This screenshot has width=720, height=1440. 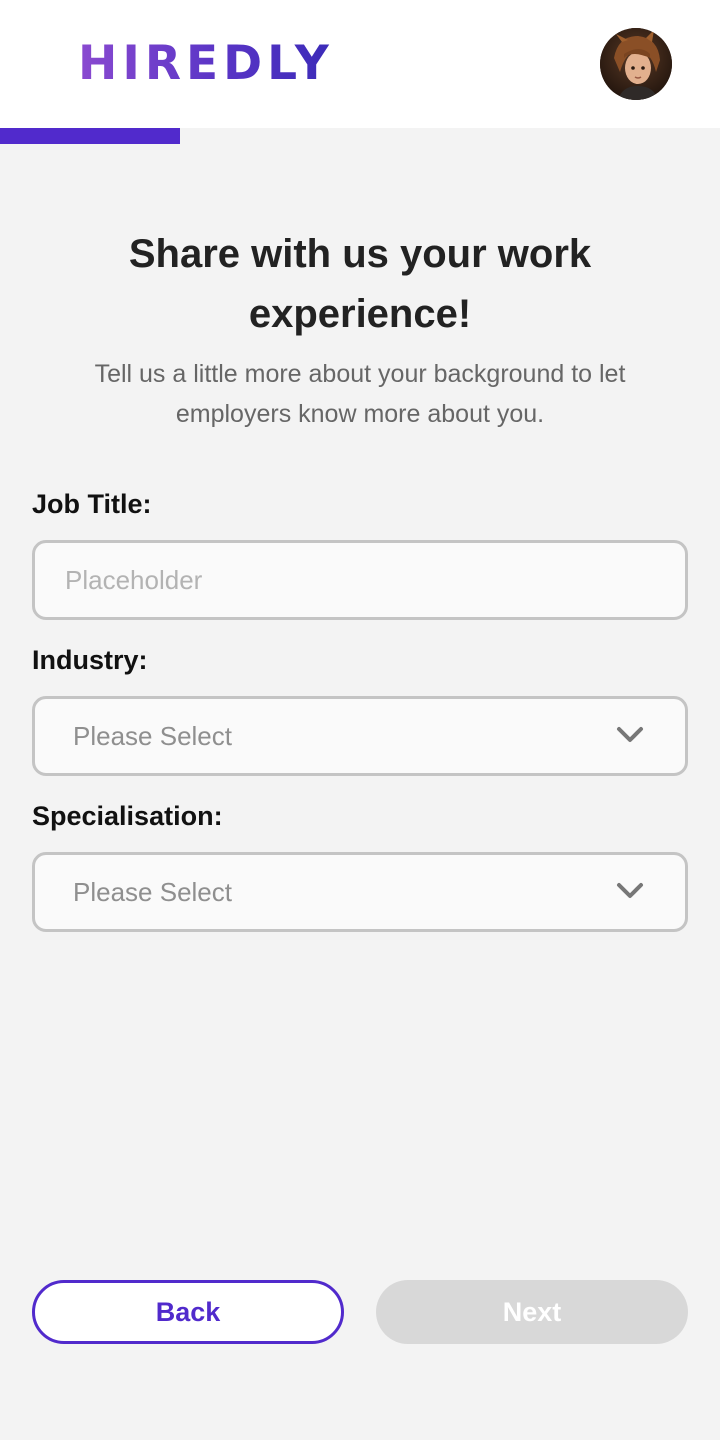 What do you see at coordinates (152, 892) in the screenshot?
I see `specialisation-select-value: Please Select` at bounding box center [152, 892].